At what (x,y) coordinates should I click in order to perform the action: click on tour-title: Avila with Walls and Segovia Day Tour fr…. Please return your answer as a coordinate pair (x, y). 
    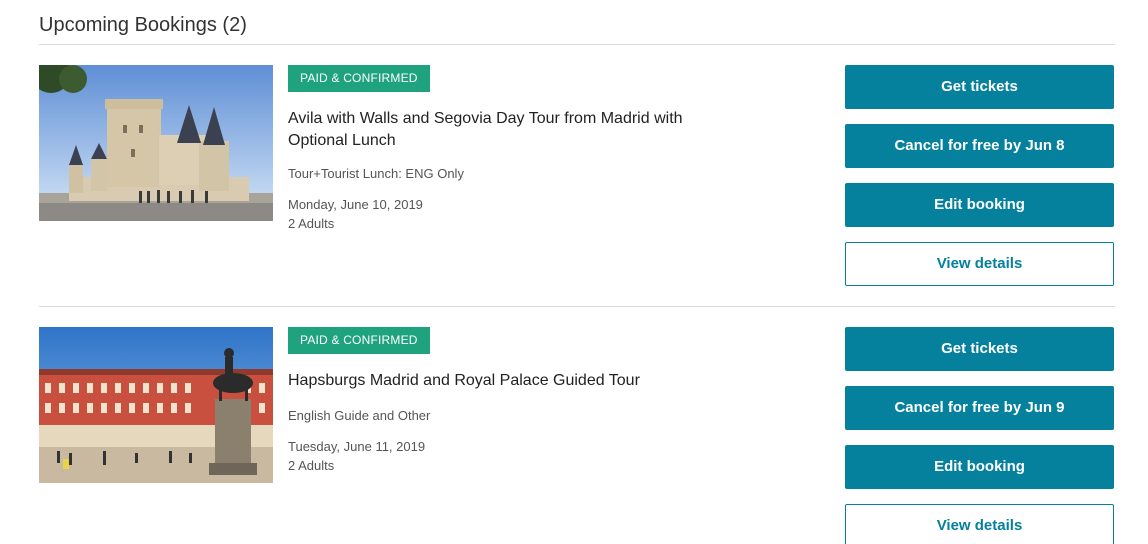
    Looking at the image, I should click on (503, 130).